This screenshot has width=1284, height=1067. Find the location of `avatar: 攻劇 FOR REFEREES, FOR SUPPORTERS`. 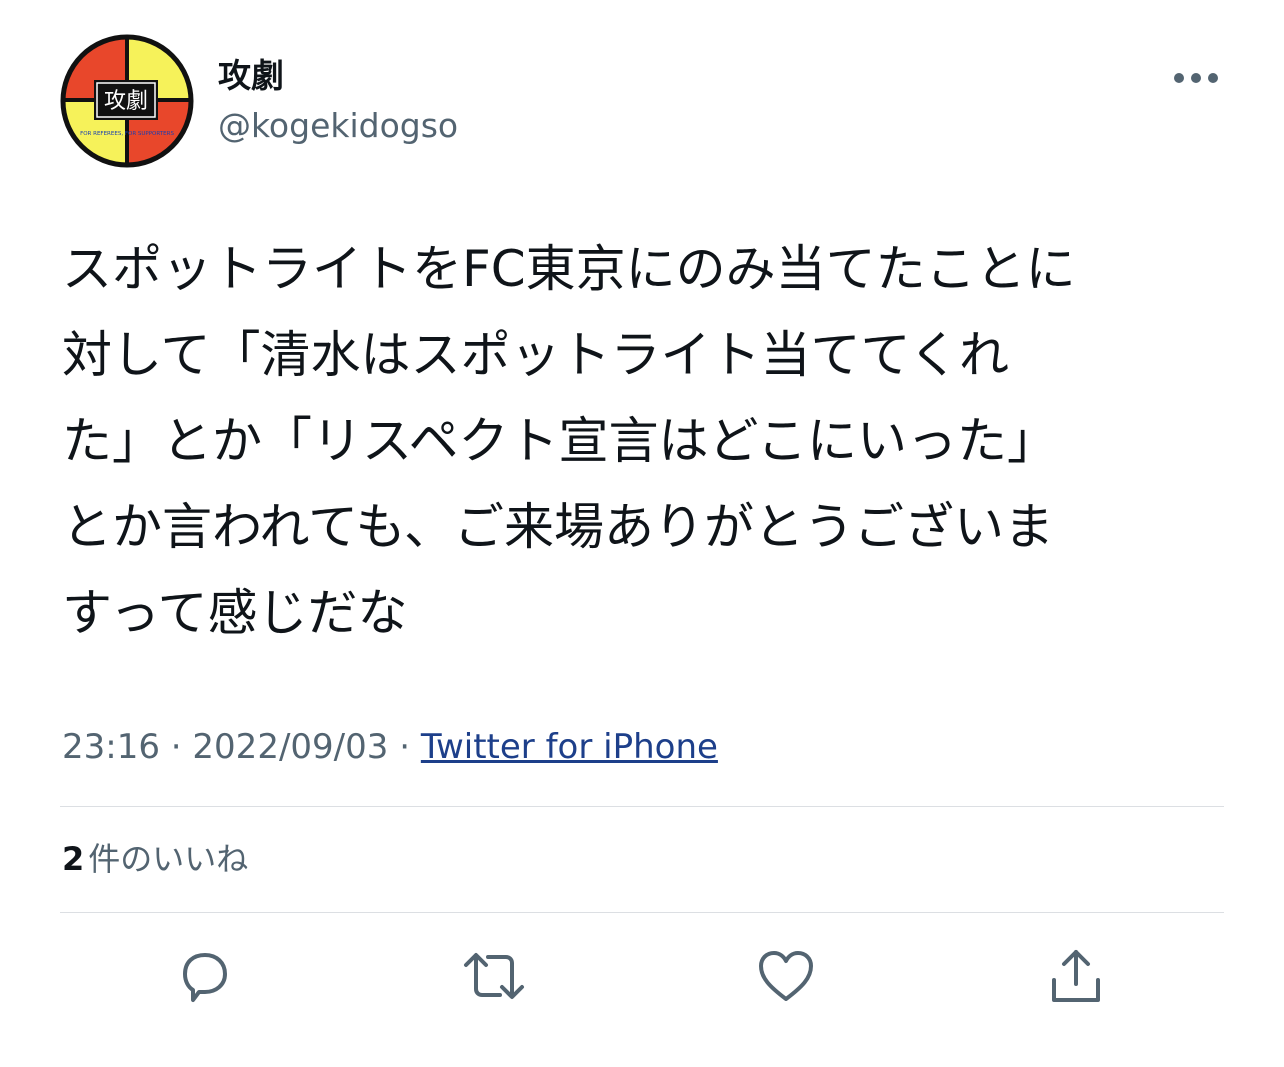

avatar: 攻劇 FOR REFEREES, FOR SUPPORTERS is located at coordinates (127, 101).